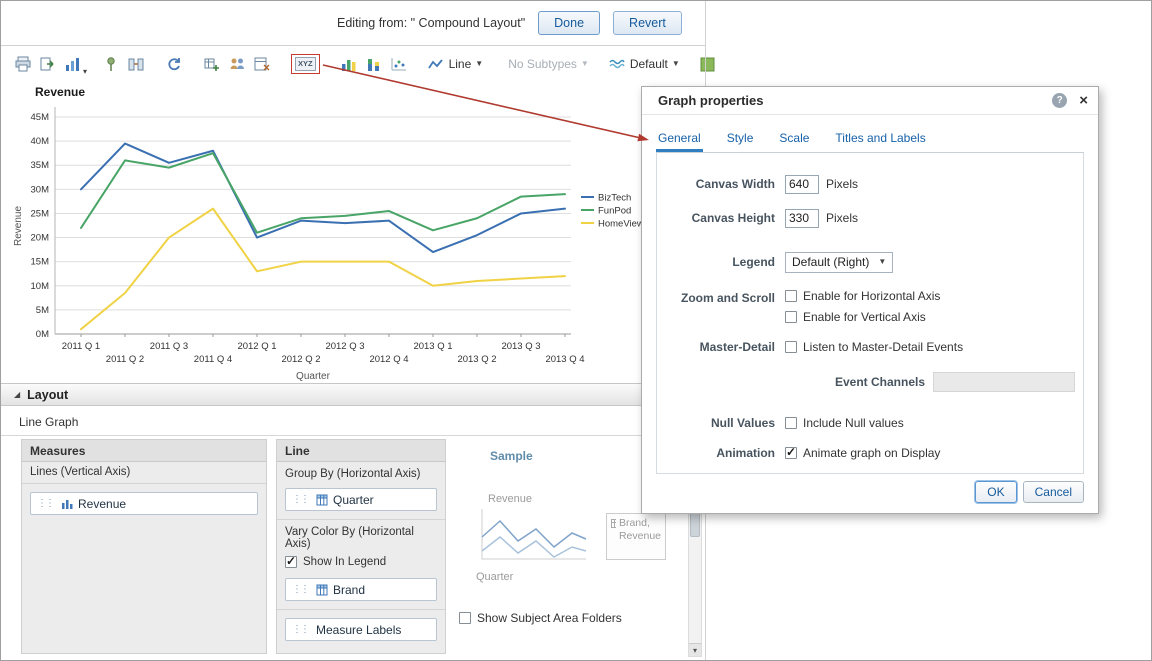 The image size is (1152, 661). What do you see at coordinates (647, 23) in the screenshot?
I see `revert-button: Revert` at bounding box center [647, 23].